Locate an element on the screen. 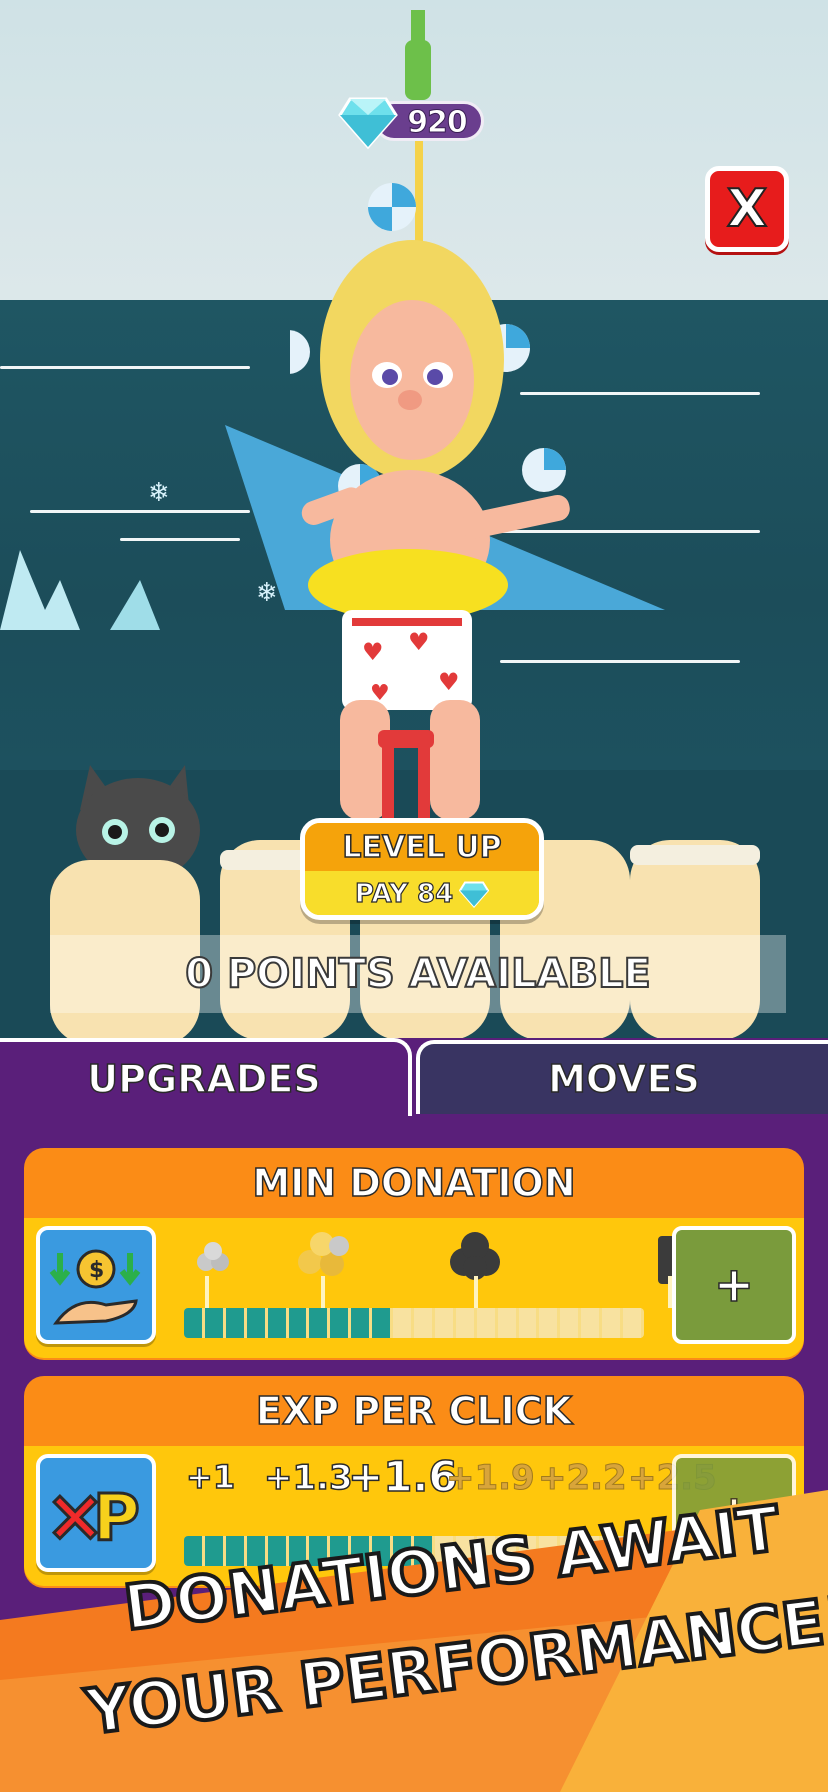  tab-moves: MOVES is located at coordinates (622, 1077).